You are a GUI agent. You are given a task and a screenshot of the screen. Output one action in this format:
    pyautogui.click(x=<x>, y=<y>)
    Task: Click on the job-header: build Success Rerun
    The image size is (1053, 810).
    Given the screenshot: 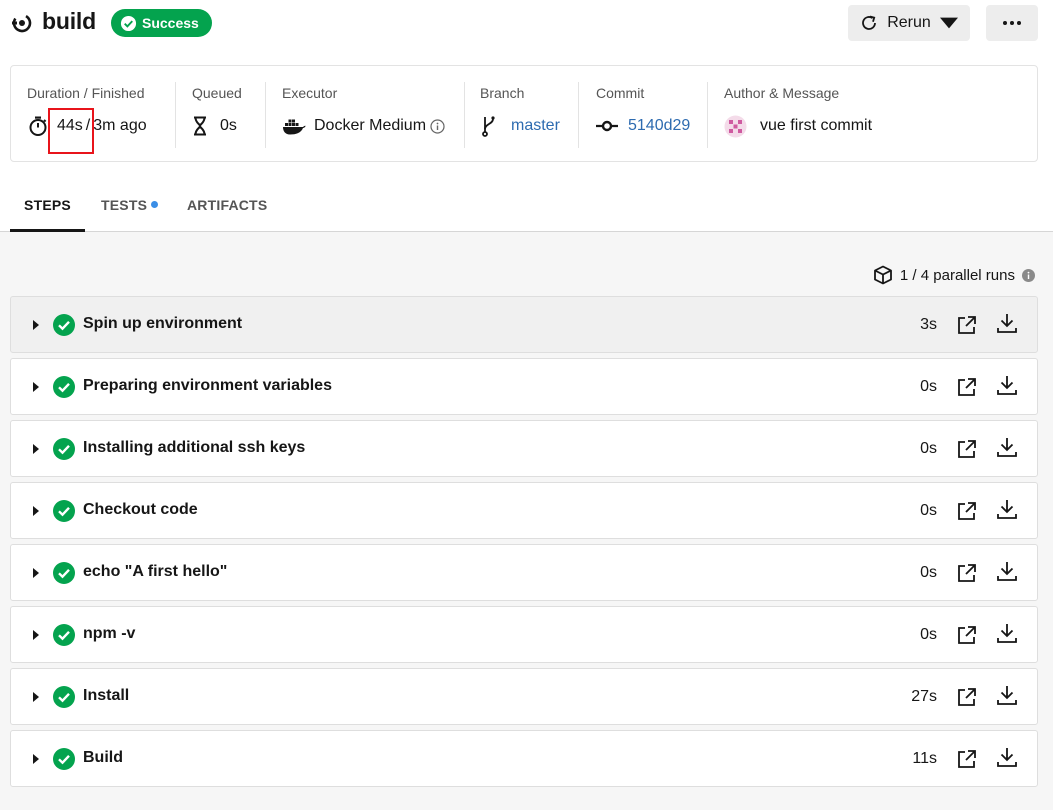 What is the action you would take?
    pyautogui.click(x=526, y=23)
    